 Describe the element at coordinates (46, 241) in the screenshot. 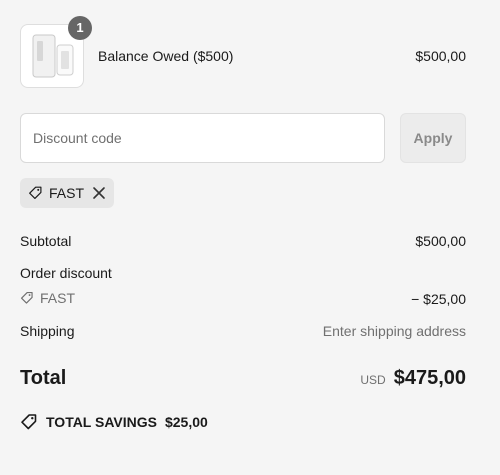

I see `subtotal-label: Subtotal` at that location.